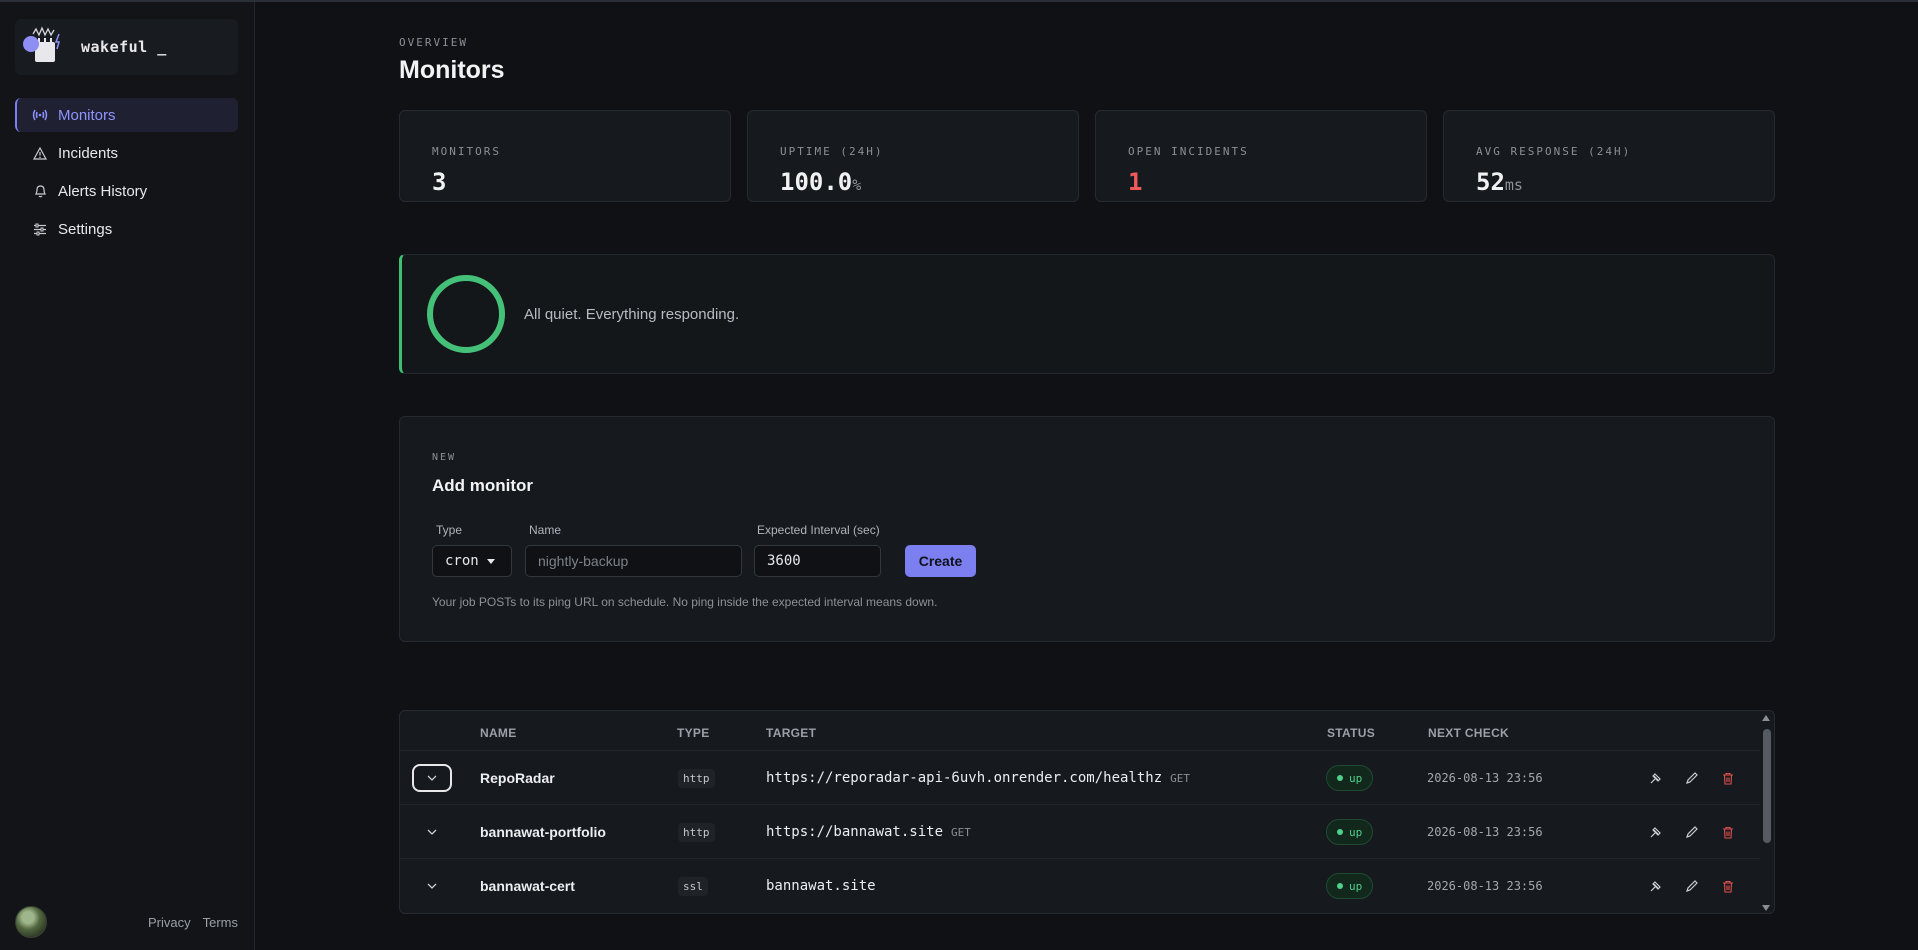 The height and width of the screenshot is (950, 1918). I want to click on sidebar-item-settings: Settings, so click(126, 229).